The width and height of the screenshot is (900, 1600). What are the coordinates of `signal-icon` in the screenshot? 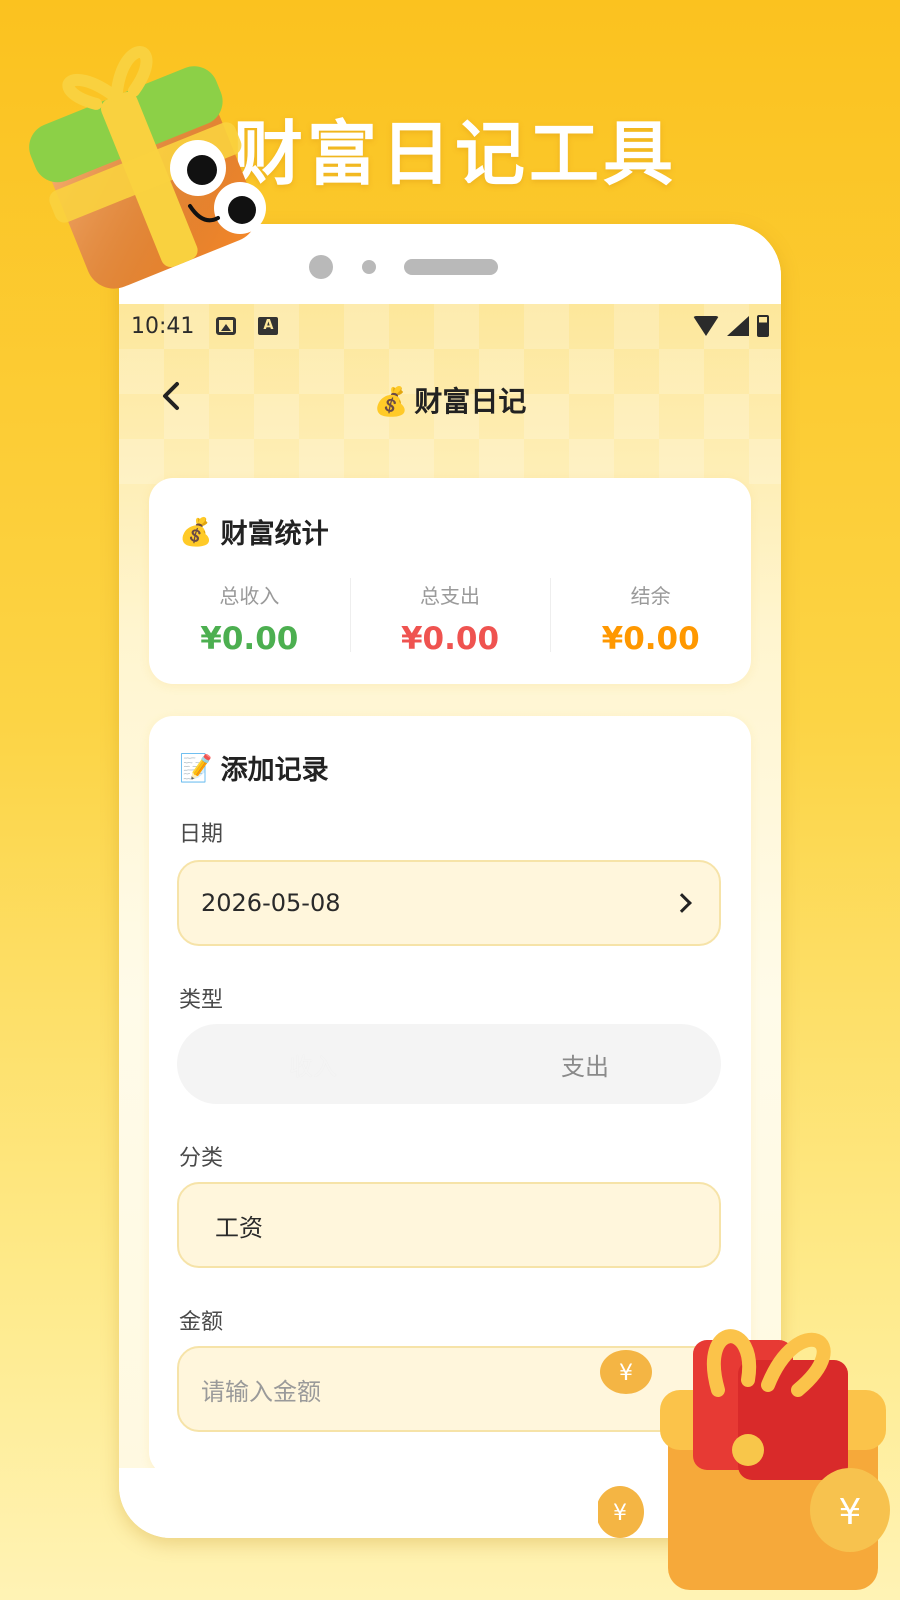 It's located at (738, 326).